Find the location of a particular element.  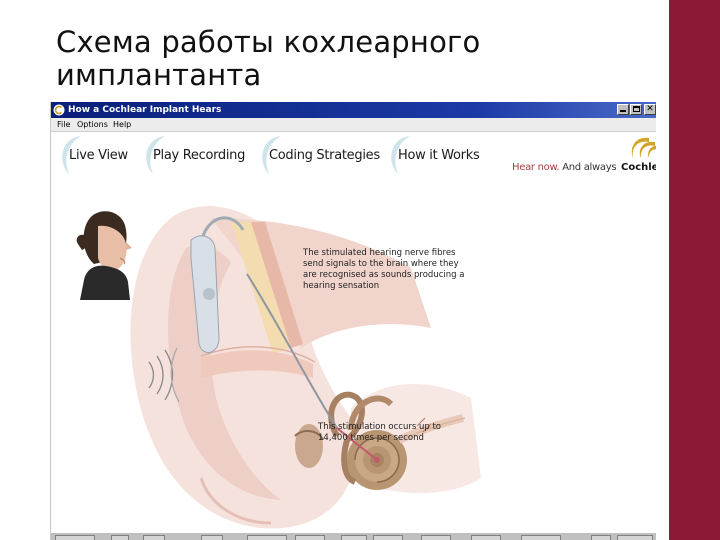

taskbar is located at coordinates (353, 536).